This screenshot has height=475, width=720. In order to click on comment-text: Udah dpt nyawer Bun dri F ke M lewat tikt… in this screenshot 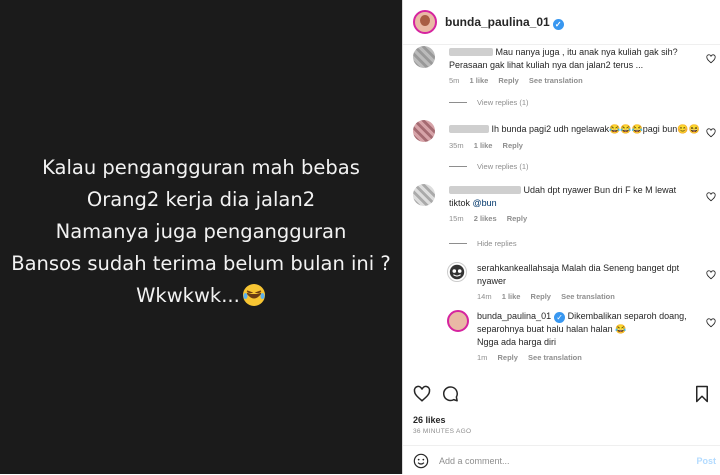, I will do `click(563, 196)`.